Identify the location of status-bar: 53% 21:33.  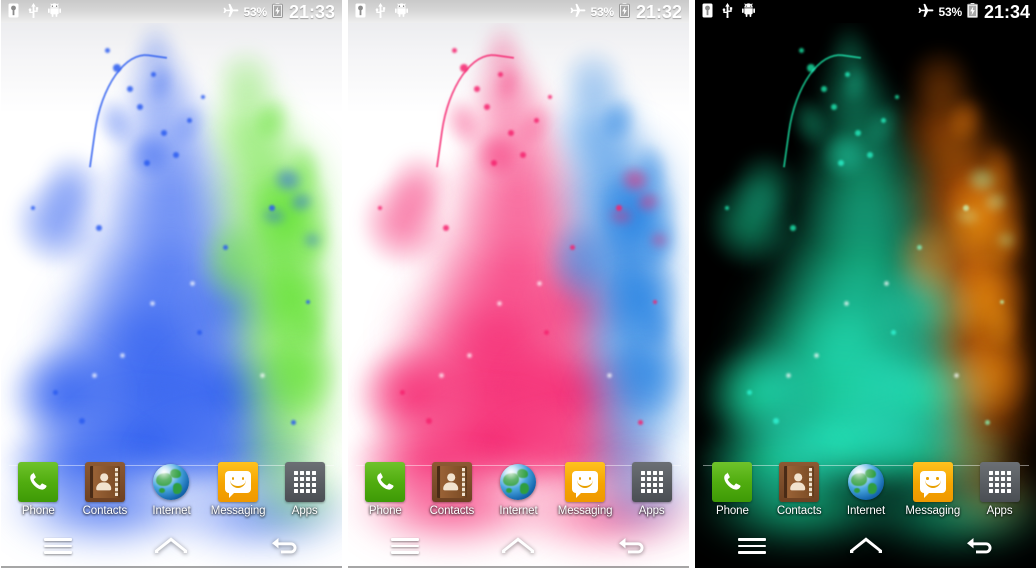
(171, 11).